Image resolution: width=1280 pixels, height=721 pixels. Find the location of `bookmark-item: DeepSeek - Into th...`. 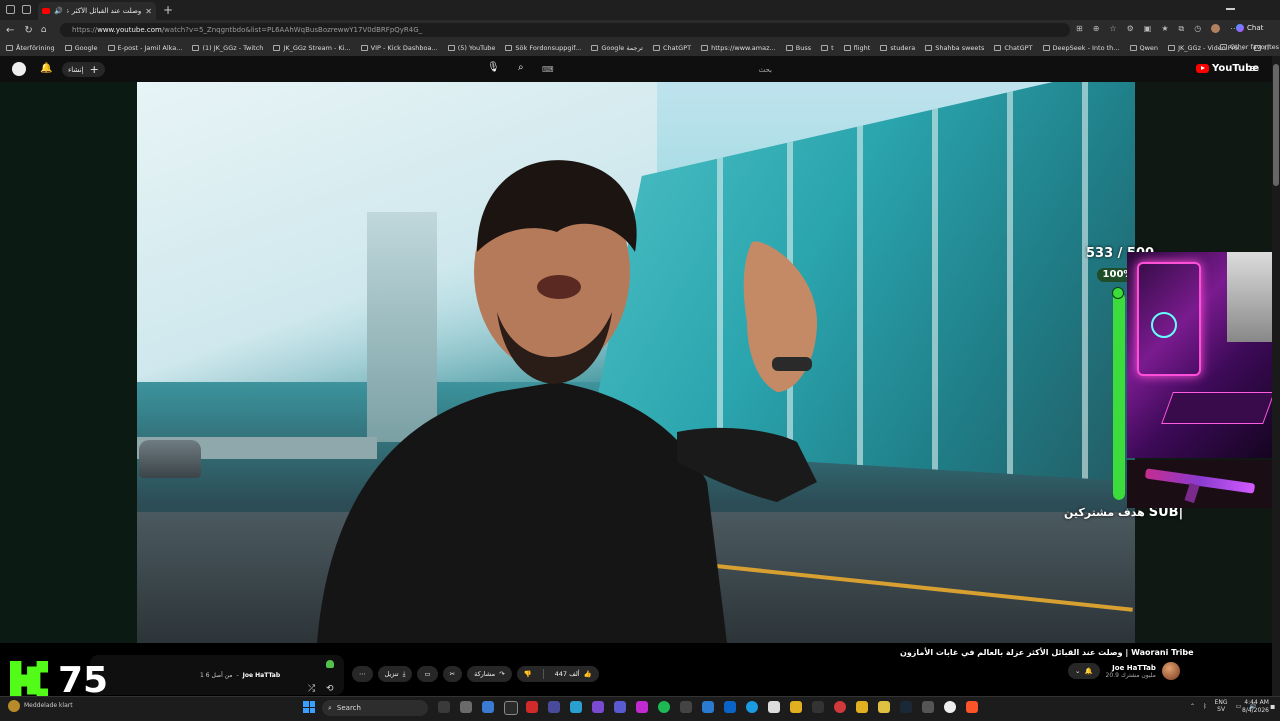

bookmark-item: DeepSeek - Into th... is located at coordinates (1081, 48).